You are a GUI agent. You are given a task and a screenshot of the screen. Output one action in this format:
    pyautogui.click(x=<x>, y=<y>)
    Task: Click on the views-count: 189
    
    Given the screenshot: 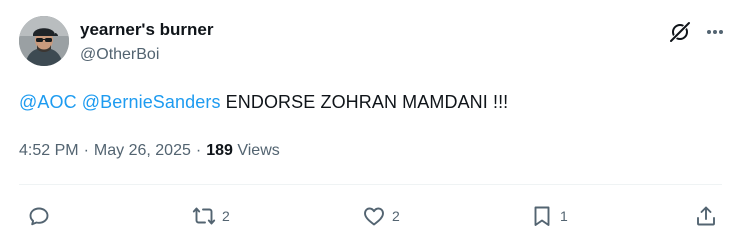 What is the action you would take?
    pyautogui.click(x=219, y=150)
    